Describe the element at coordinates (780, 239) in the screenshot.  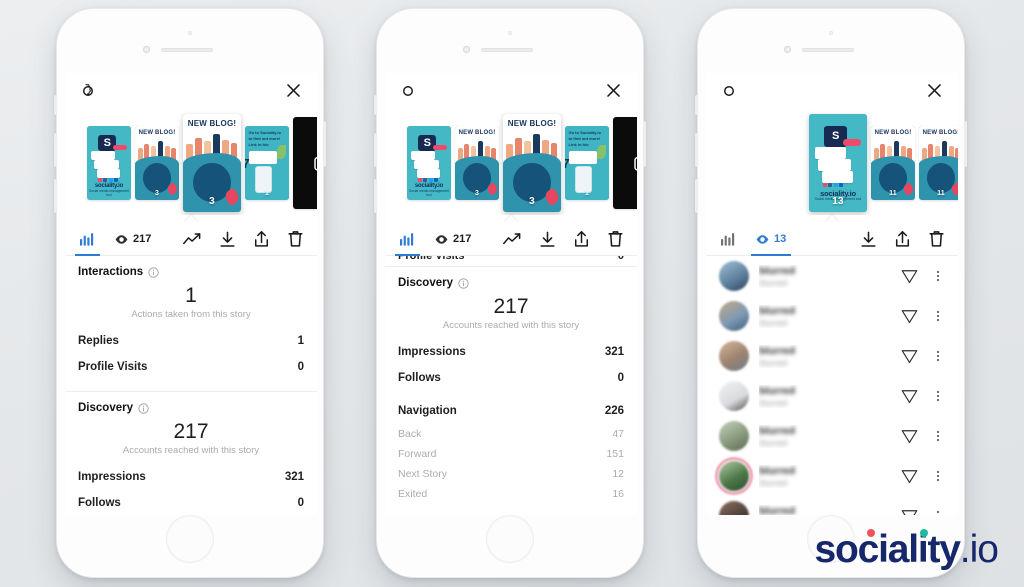
I see `viewers-count: 13` at that location.